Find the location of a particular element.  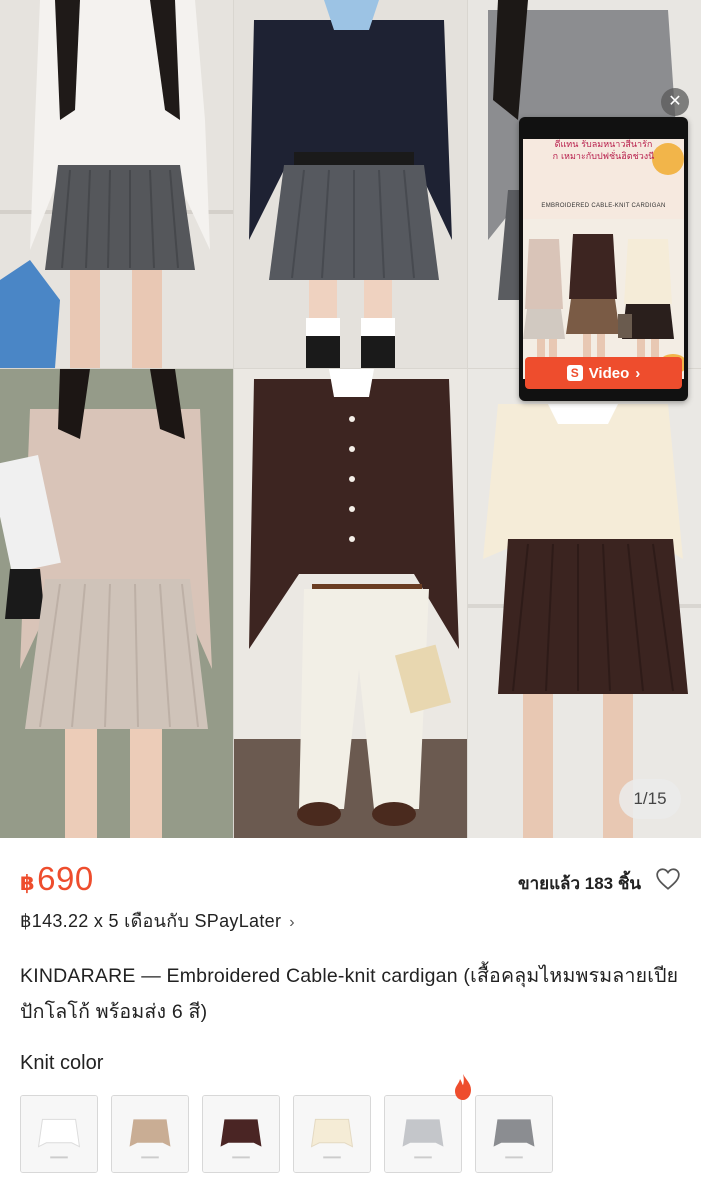

gallery-photo-navy-cardigan is located at coordinates (350, 184).